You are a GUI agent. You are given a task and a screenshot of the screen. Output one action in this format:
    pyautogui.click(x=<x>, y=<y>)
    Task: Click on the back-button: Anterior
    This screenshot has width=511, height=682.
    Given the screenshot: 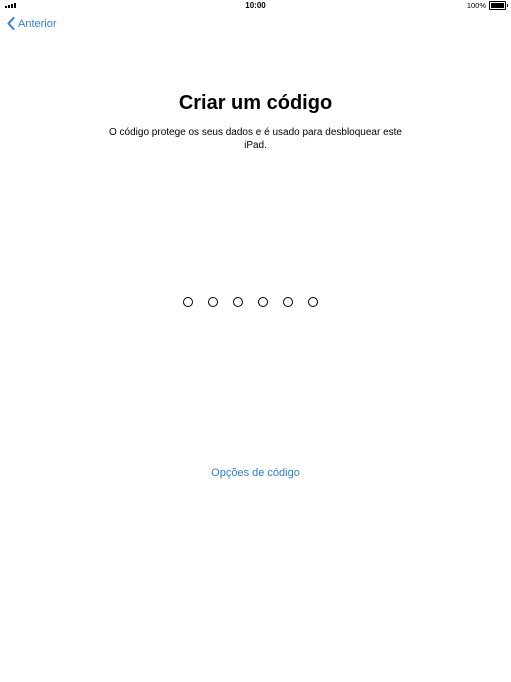 What is the action you would take?
    pyautogui.click(x=32, y=23)
    